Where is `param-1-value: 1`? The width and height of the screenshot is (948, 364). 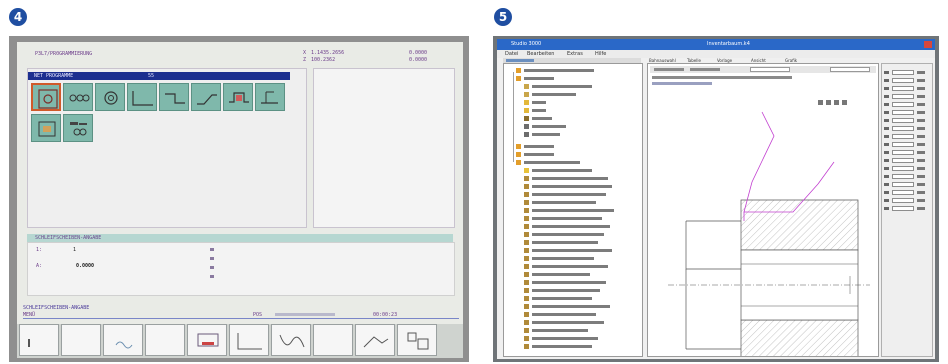
param-1-value: 1 is located at coordinates (74, 250).